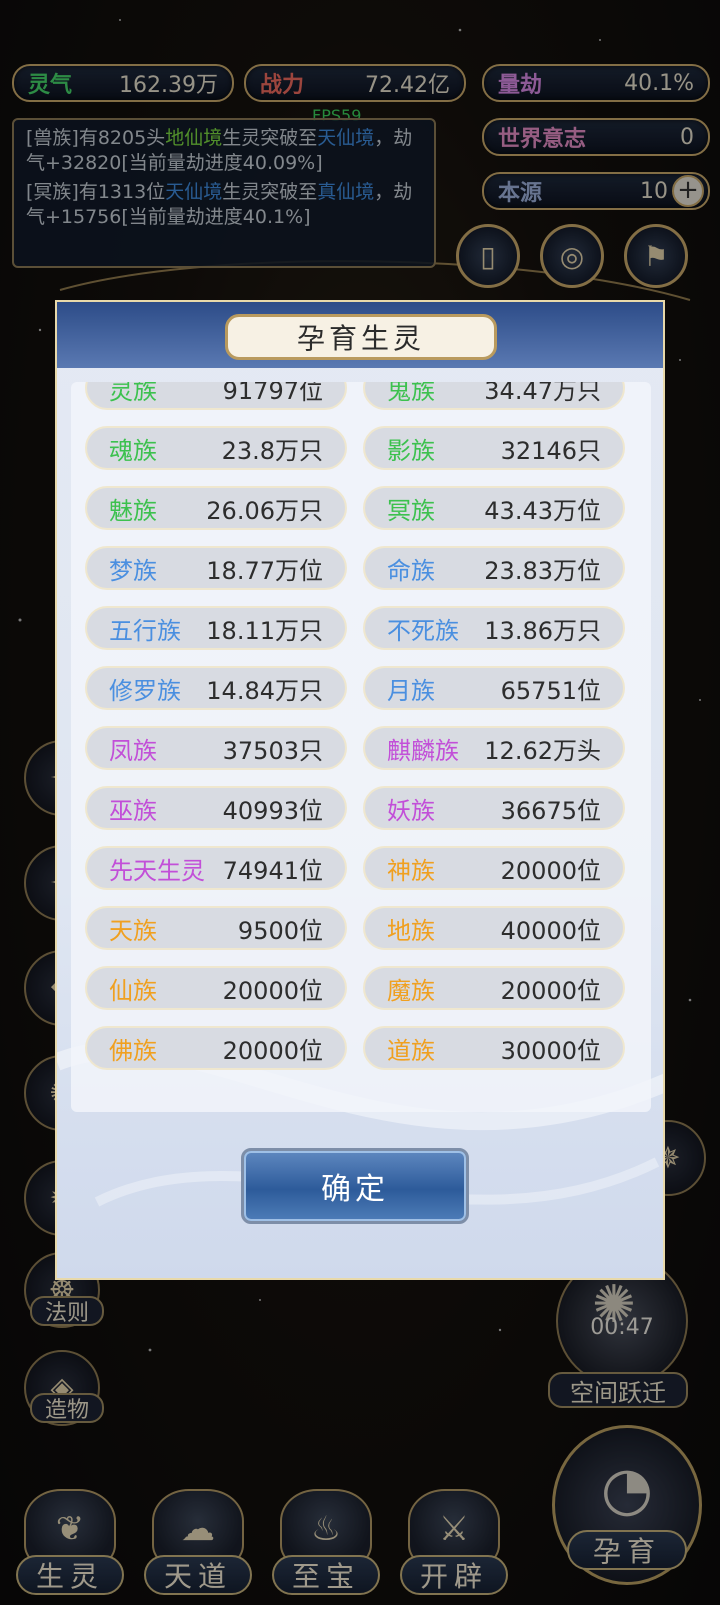 The image size is (720, 1605). Describe the element at coordinates (411, 510) in the screenshot. I see `race-name: 冥族` at that location.